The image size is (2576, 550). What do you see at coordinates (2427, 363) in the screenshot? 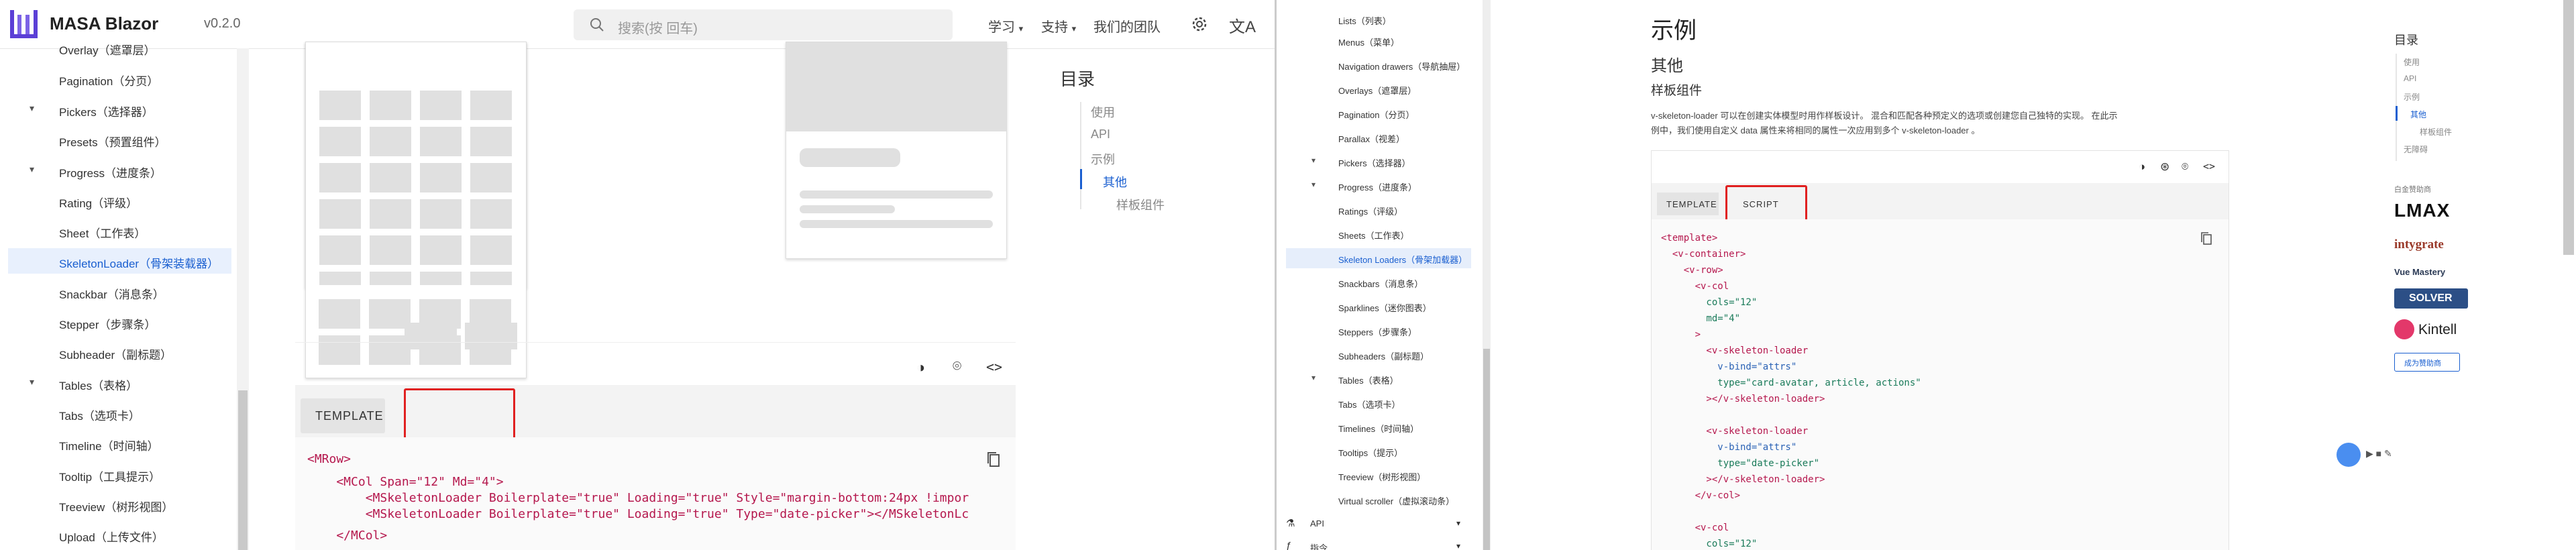
I see `become-sponsor-button: 成为赞助商` at bounding box center [2427, 363].